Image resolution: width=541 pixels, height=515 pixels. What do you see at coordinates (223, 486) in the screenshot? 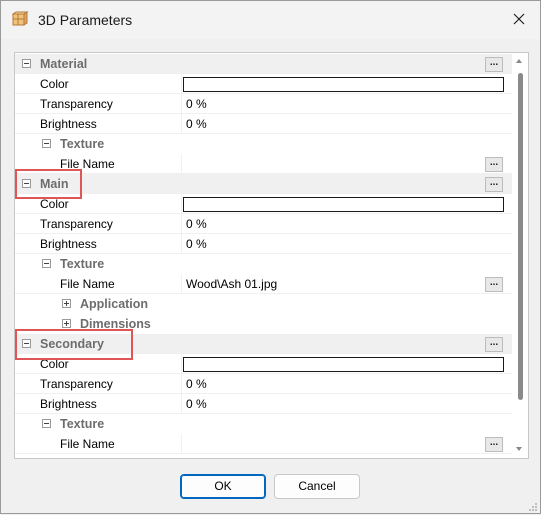
I see `ok-button: OK` at bounding box center [223, 486].